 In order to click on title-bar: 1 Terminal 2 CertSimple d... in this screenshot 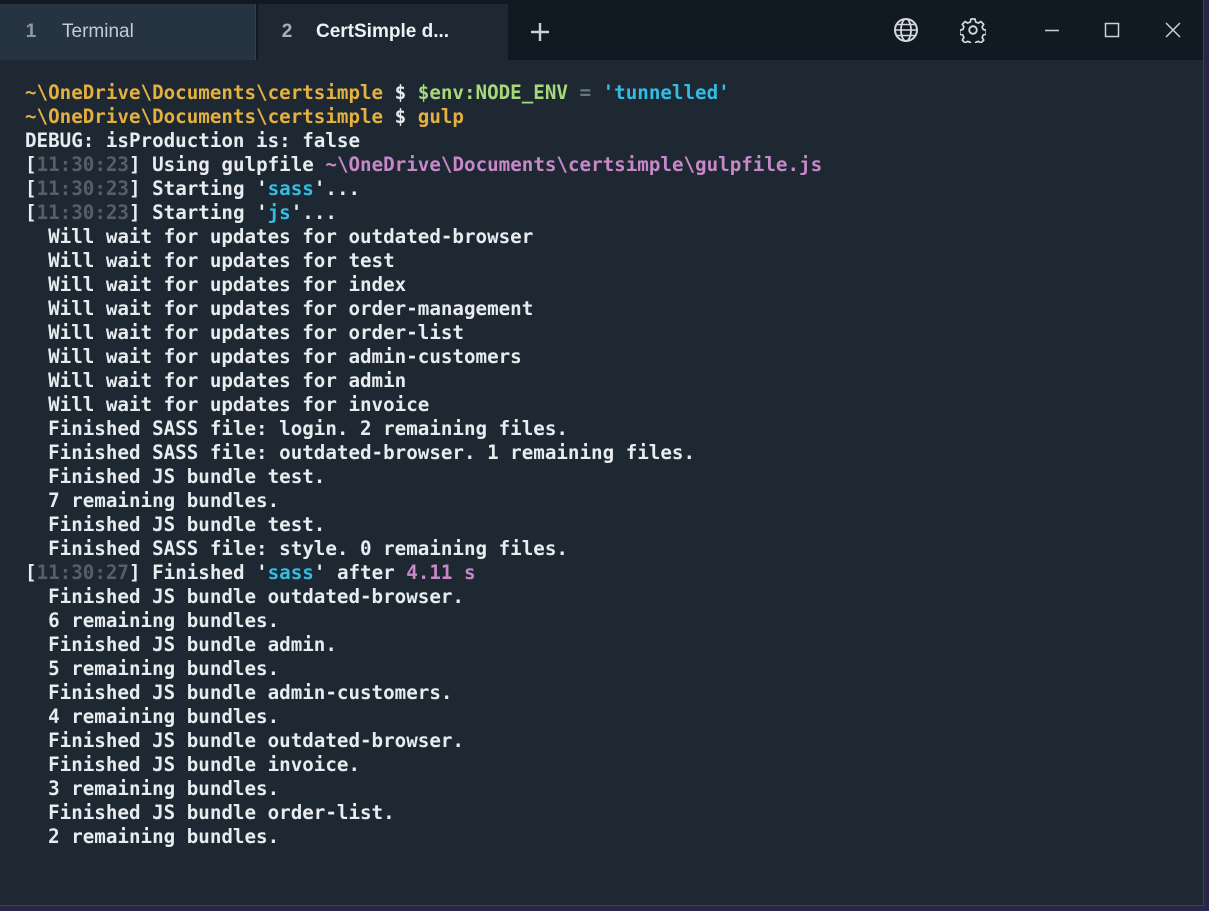, I will do `click(601, 30)`.